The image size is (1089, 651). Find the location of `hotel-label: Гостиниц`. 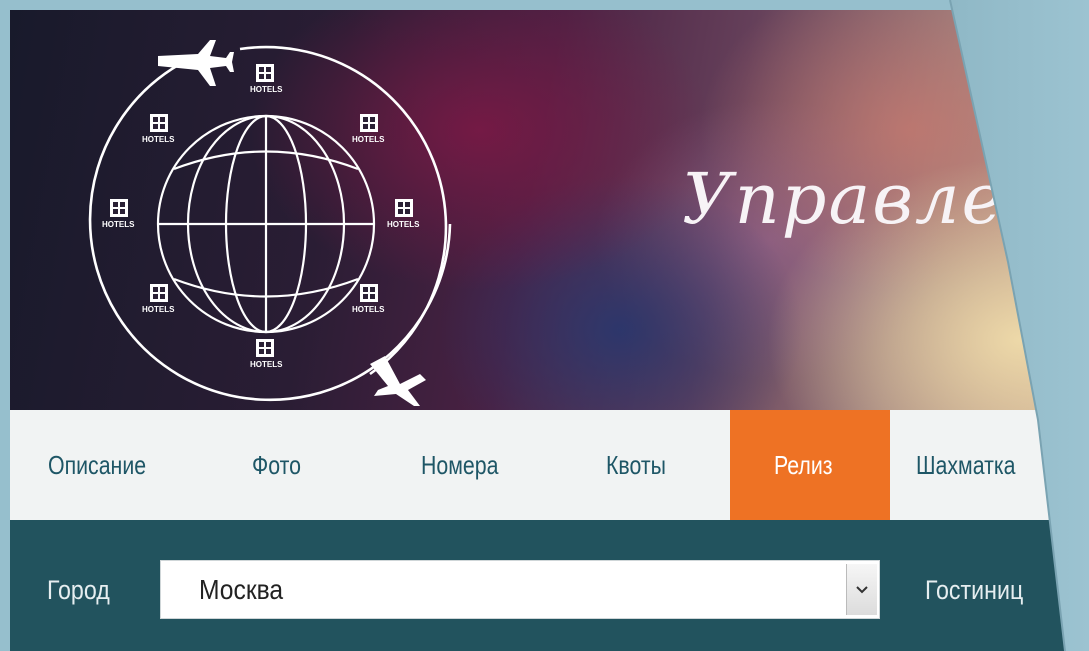

hotel-label: Гостиниц is located at coordinates (974, 590).